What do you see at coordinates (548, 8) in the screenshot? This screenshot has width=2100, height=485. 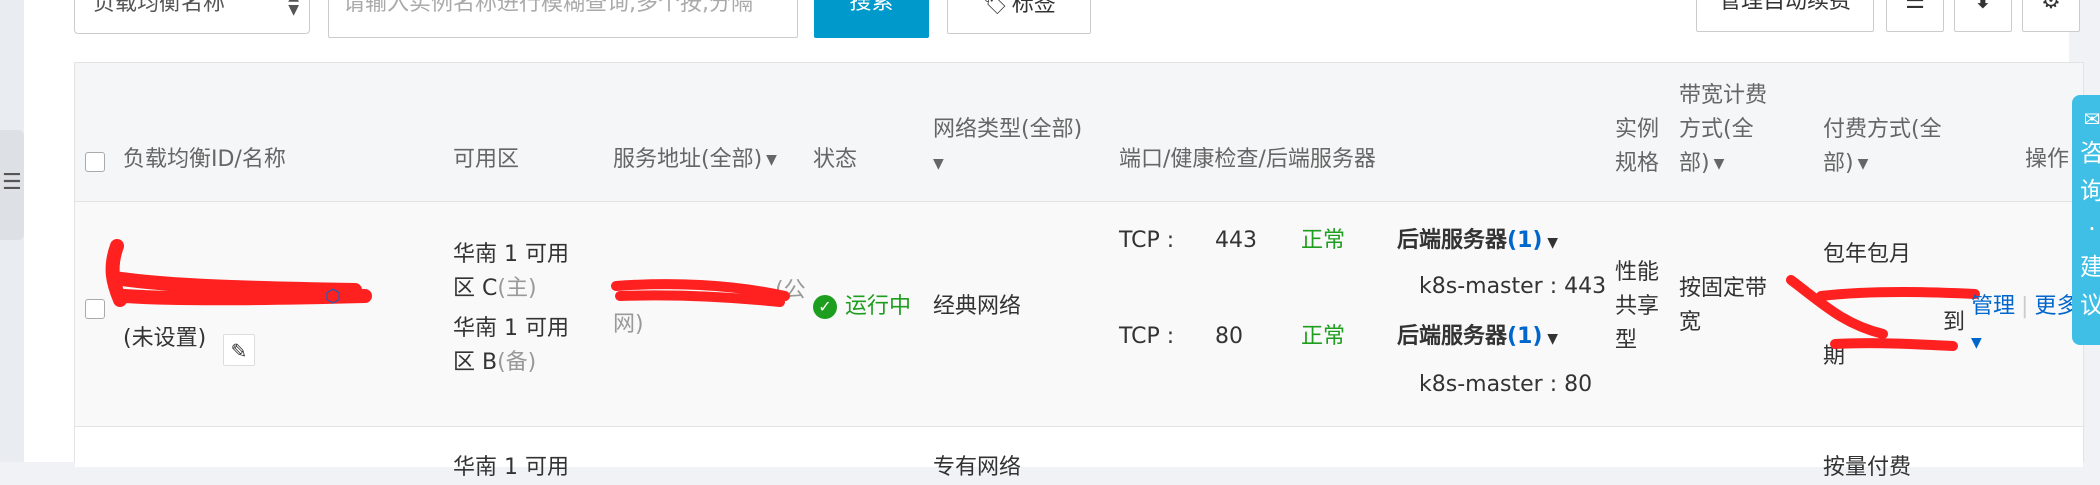 I see `search-placeholder: 请输入实例名称进行模糊查询,多个按,分隔` at bounding box center [548, 8].